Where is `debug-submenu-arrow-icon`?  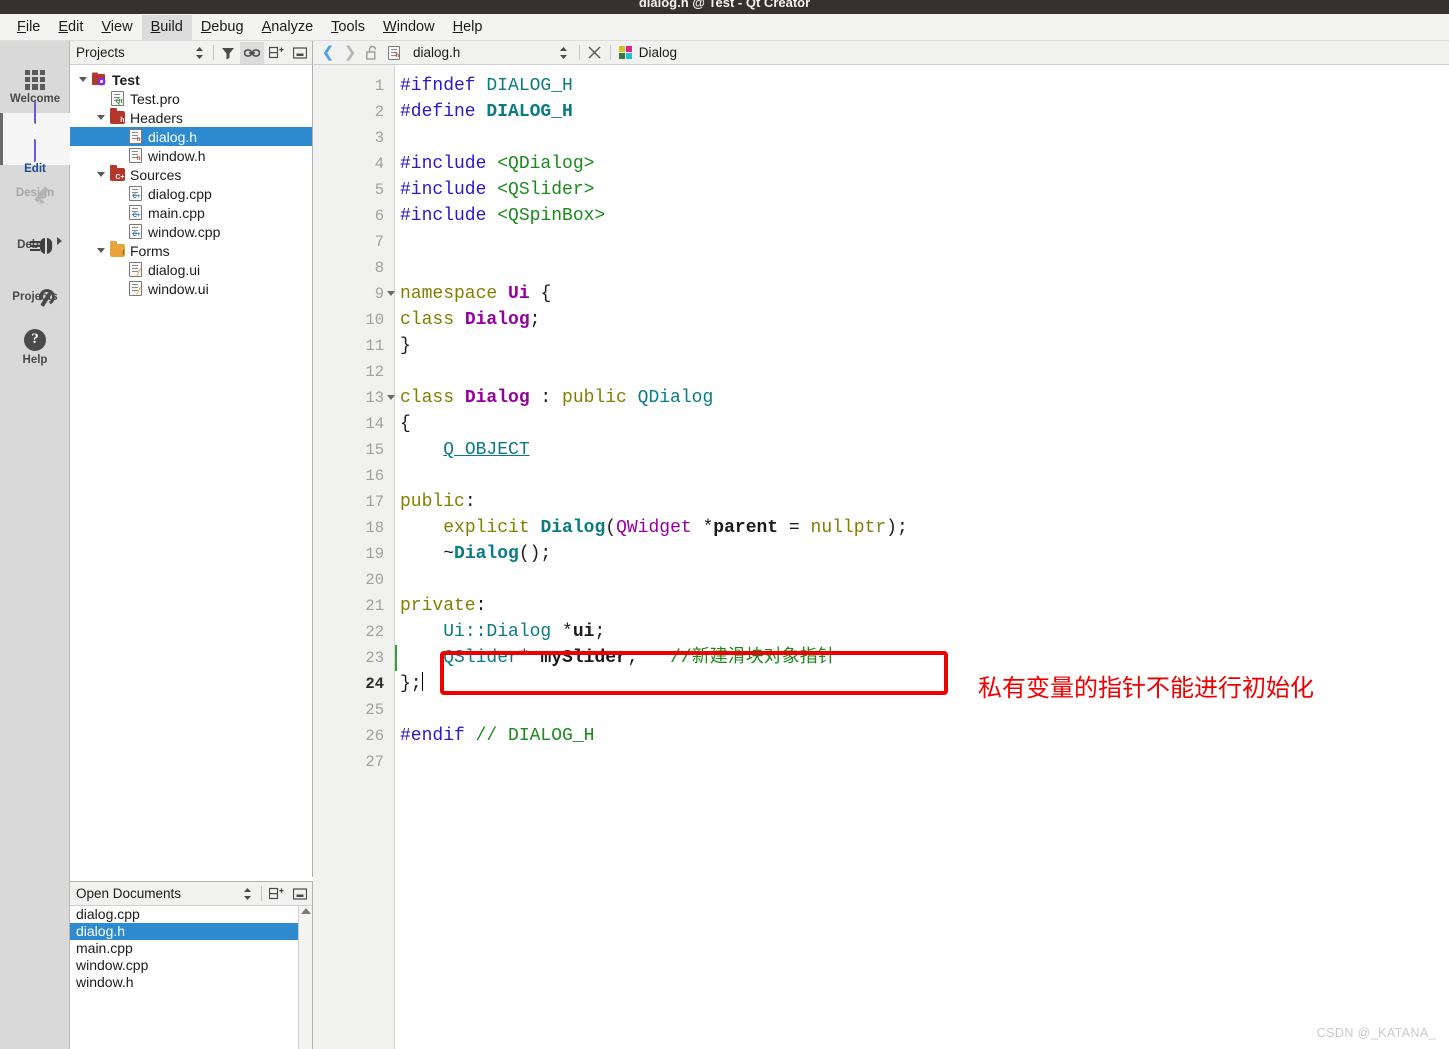
debug-submenu-arrow-icon is located at coordinates (59, 241).